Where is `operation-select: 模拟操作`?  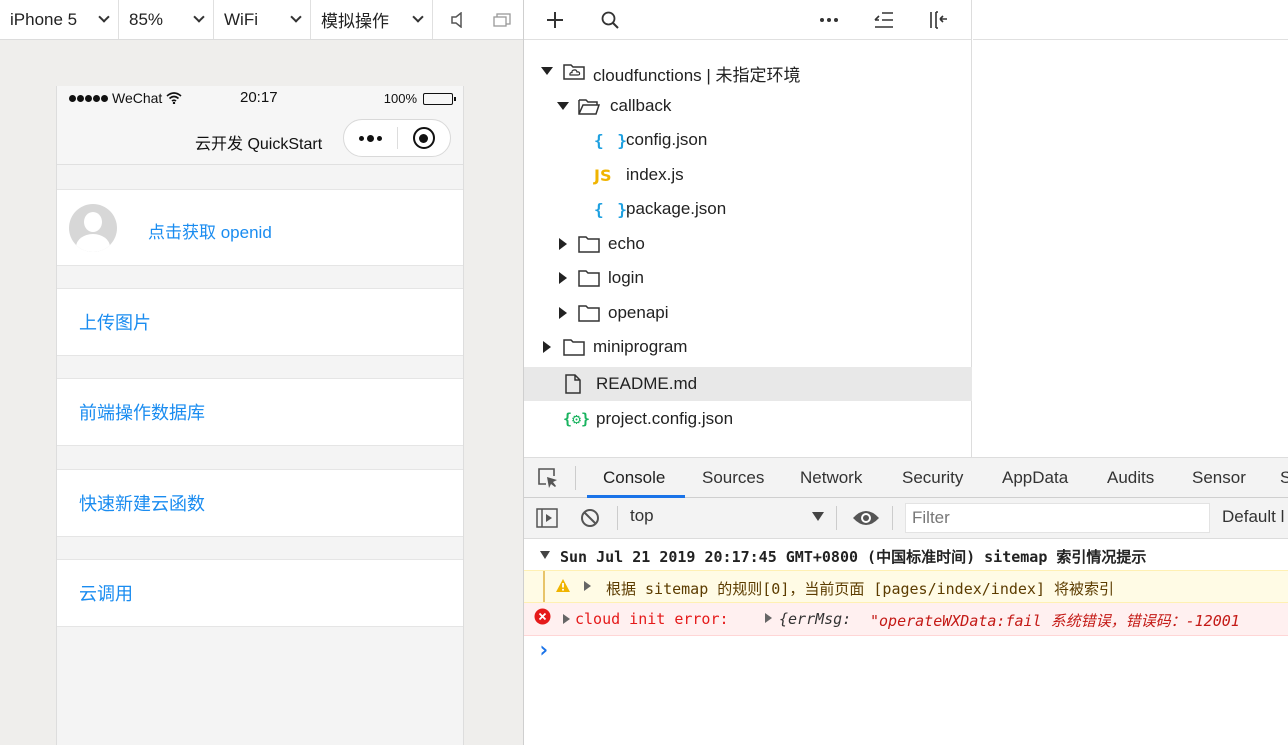 operation-select: 模拟操作 is located at coordinates (372, 19).